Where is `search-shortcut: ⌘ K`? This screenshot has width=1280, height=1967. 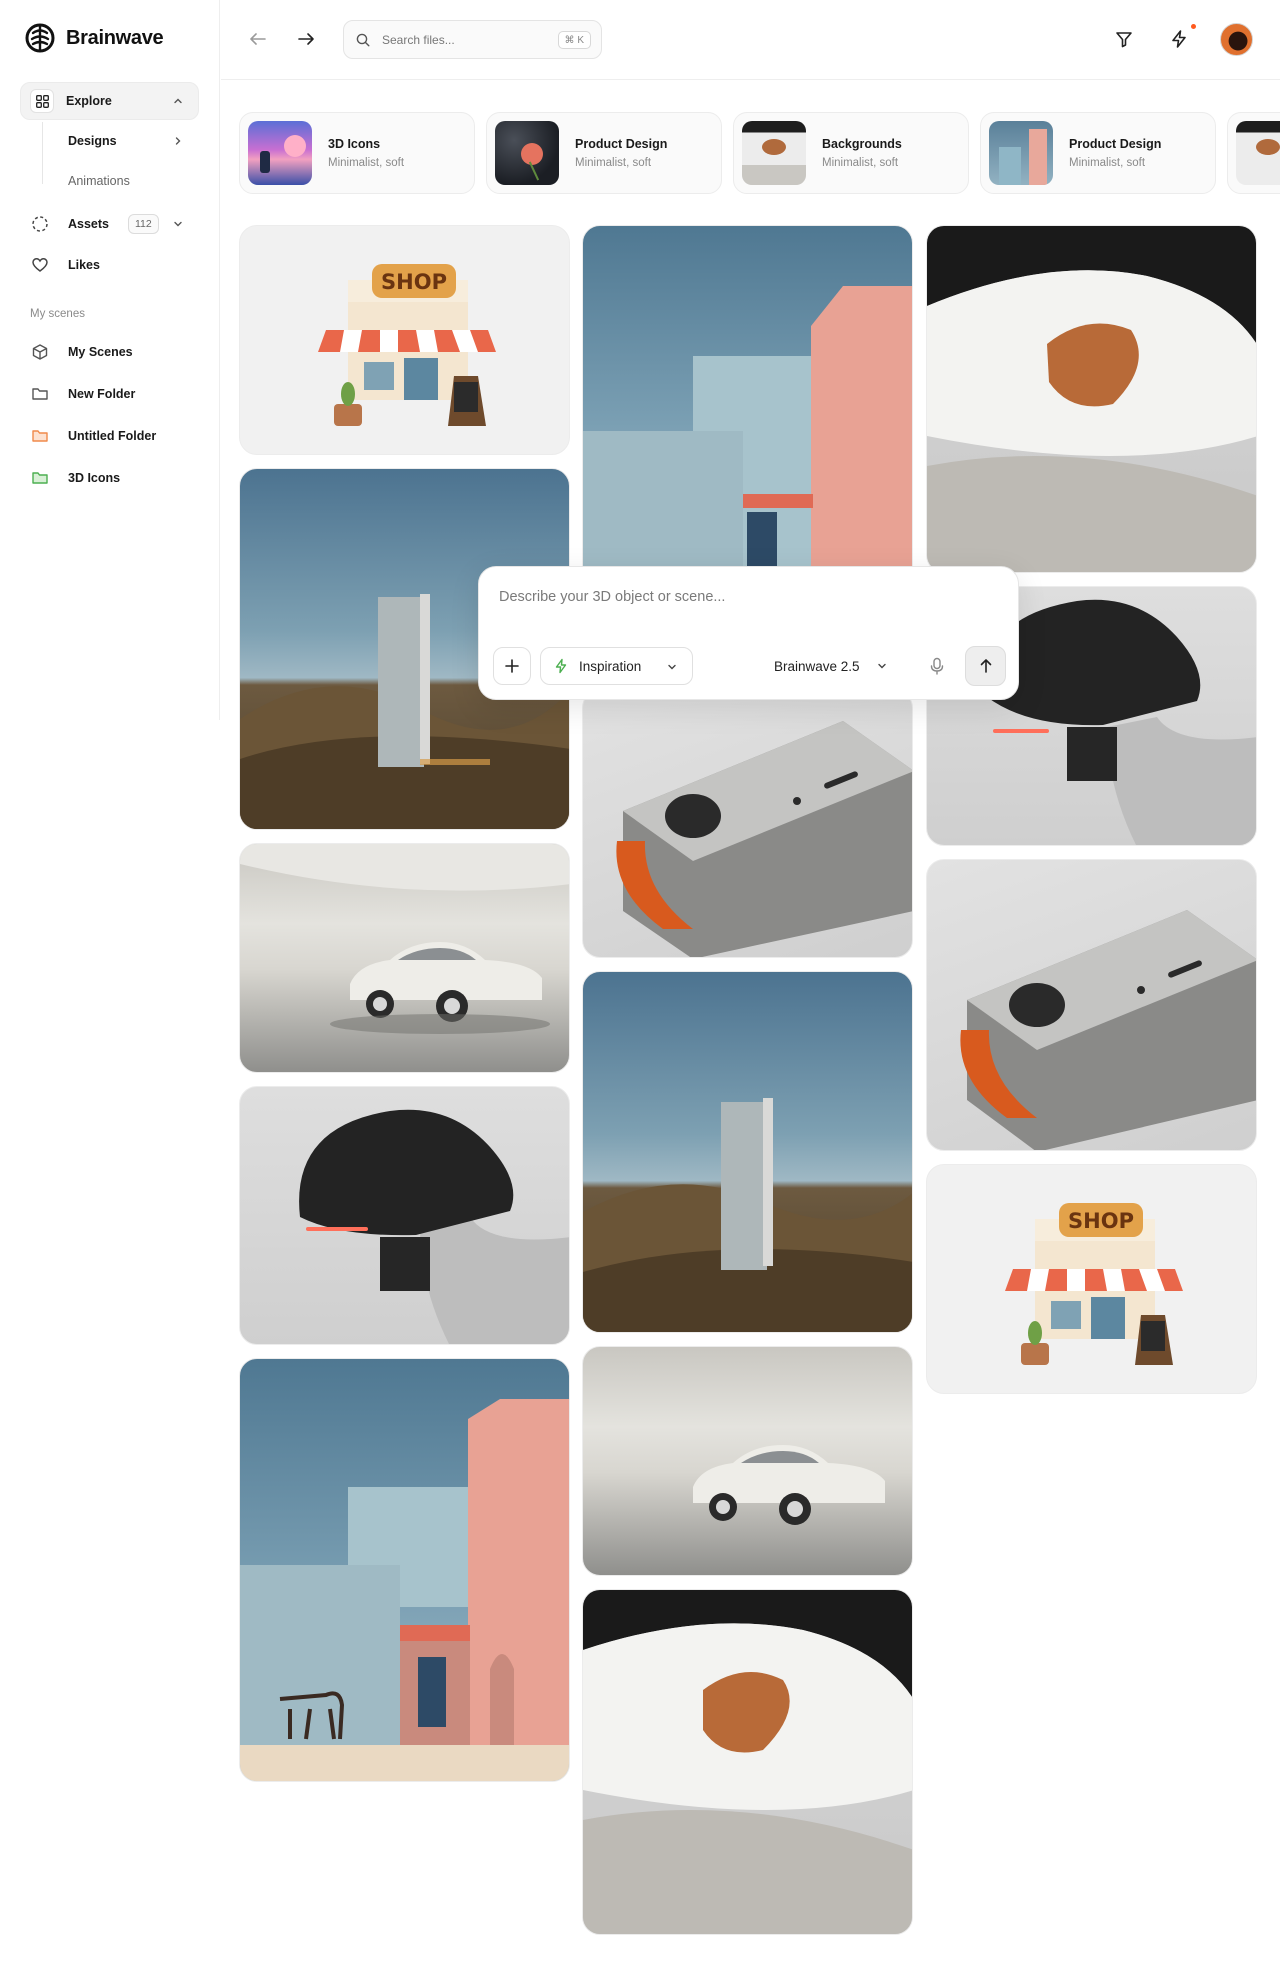 search-shortcut: ⌘ K is located at coordinates (574, 40).